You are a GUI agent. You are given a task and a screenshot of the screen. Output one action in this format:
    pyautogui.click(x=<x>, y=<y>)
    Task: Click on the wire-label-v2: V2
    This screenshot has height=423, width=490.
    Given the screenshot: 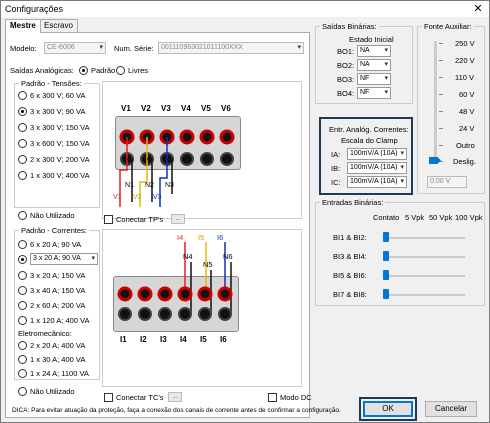 What is the action you would take?
    pyautogui.click(x=137, y=197)
    